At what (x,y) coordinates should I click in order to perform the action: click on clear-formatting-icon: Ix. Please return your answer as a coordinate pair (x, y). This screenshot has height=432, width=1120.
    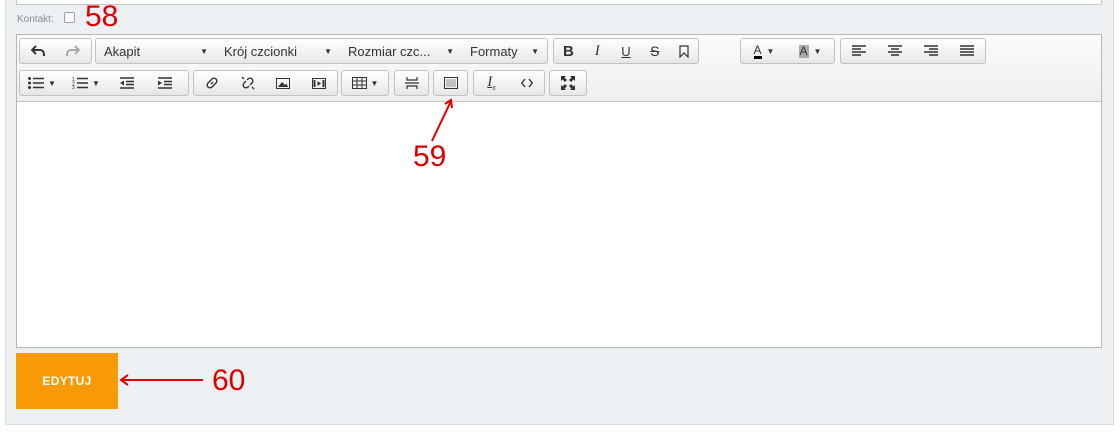
    Looking at the image, I should click on (491, 83).